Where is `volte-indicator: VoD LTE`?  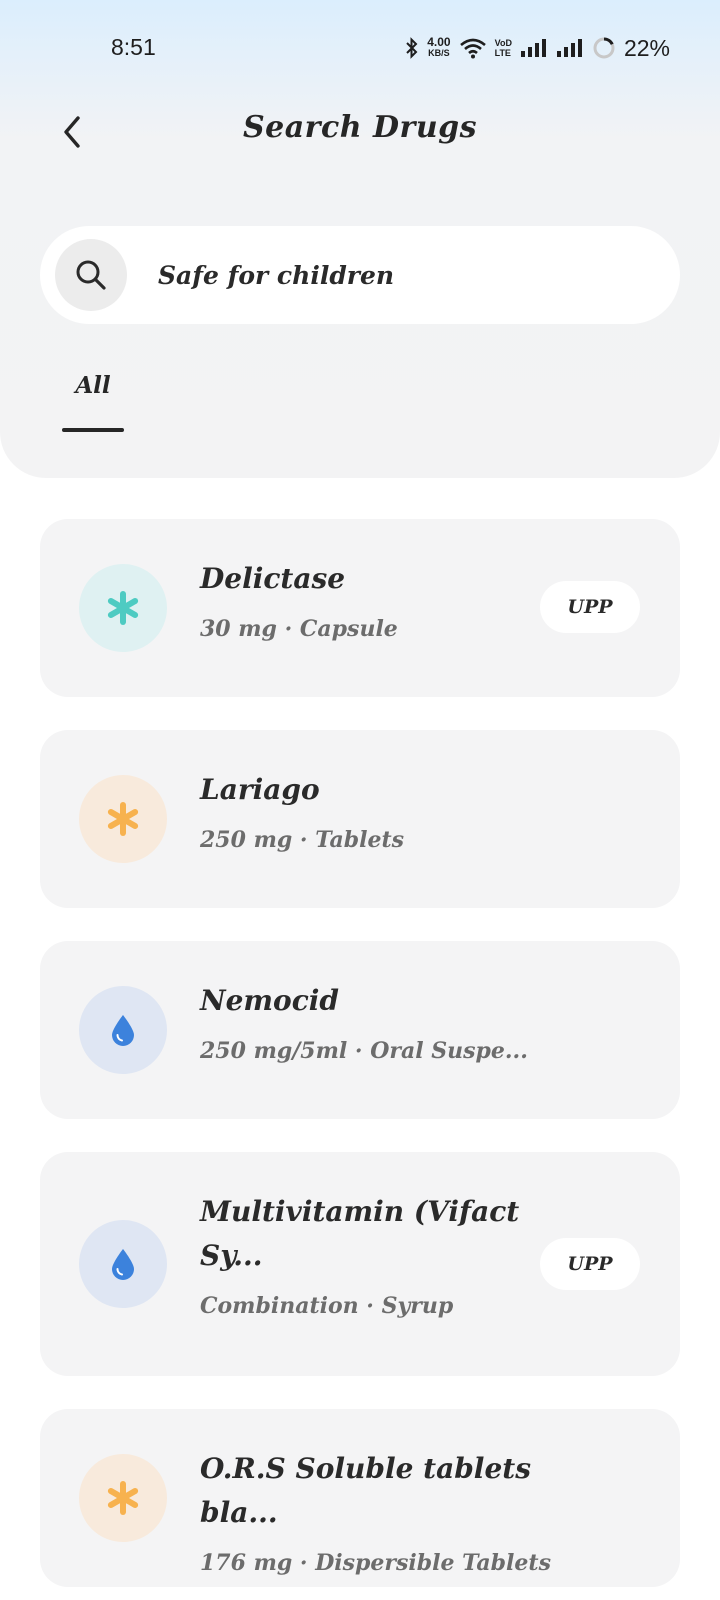
volte-indicator: VoD LTE is located at coordinates (503, 48).